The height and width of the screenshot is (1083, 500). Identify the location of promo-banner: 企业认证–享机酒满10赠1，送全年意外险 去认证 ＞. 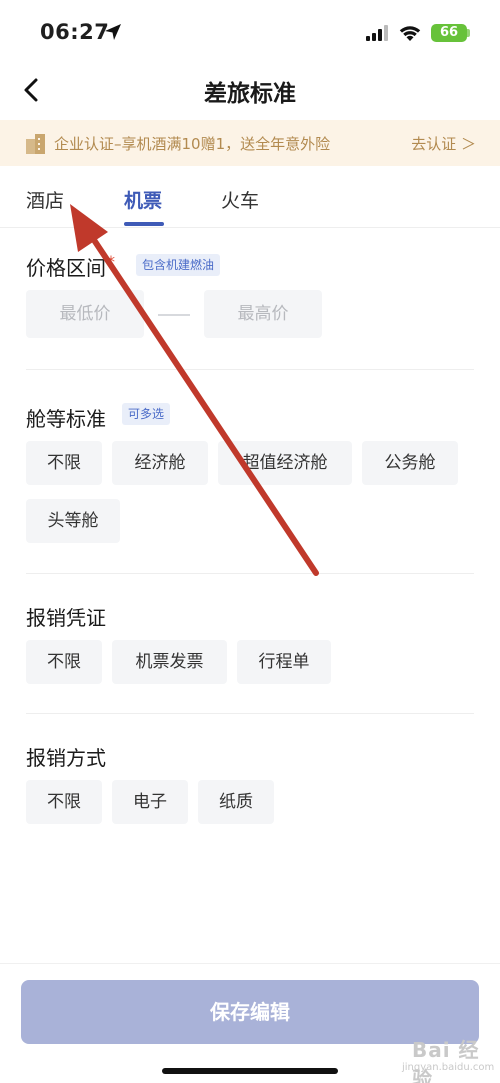
(250, 143).